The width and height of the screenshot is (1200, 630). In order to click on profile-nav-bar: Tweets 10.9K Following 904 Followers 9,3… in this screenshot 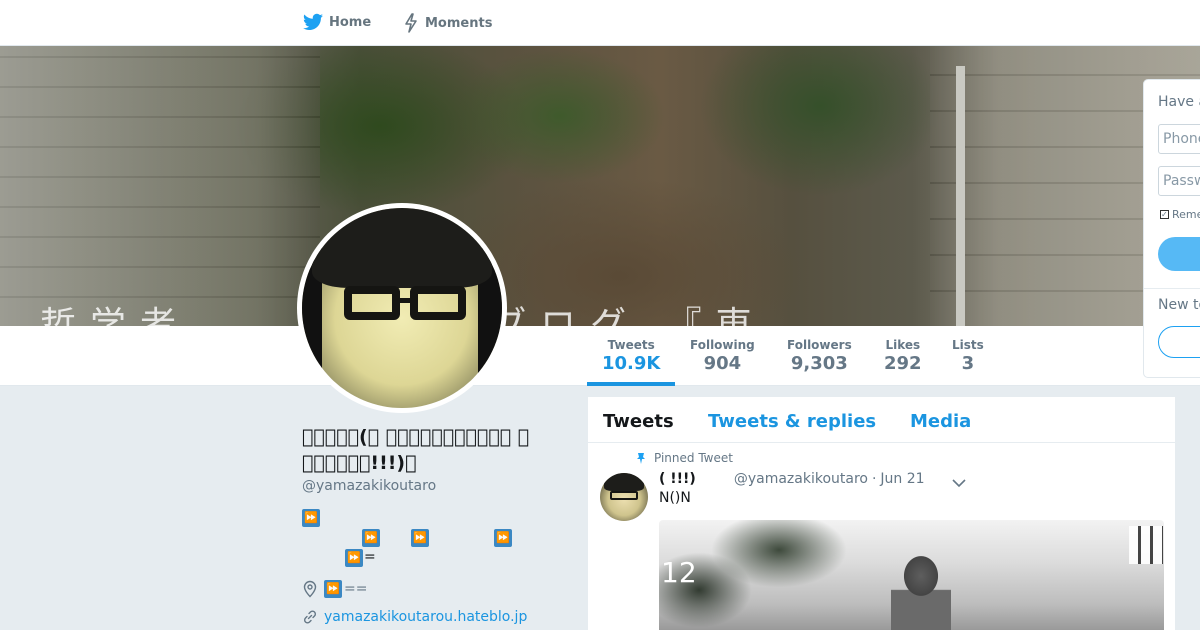, I will do `click(600, 356)`.